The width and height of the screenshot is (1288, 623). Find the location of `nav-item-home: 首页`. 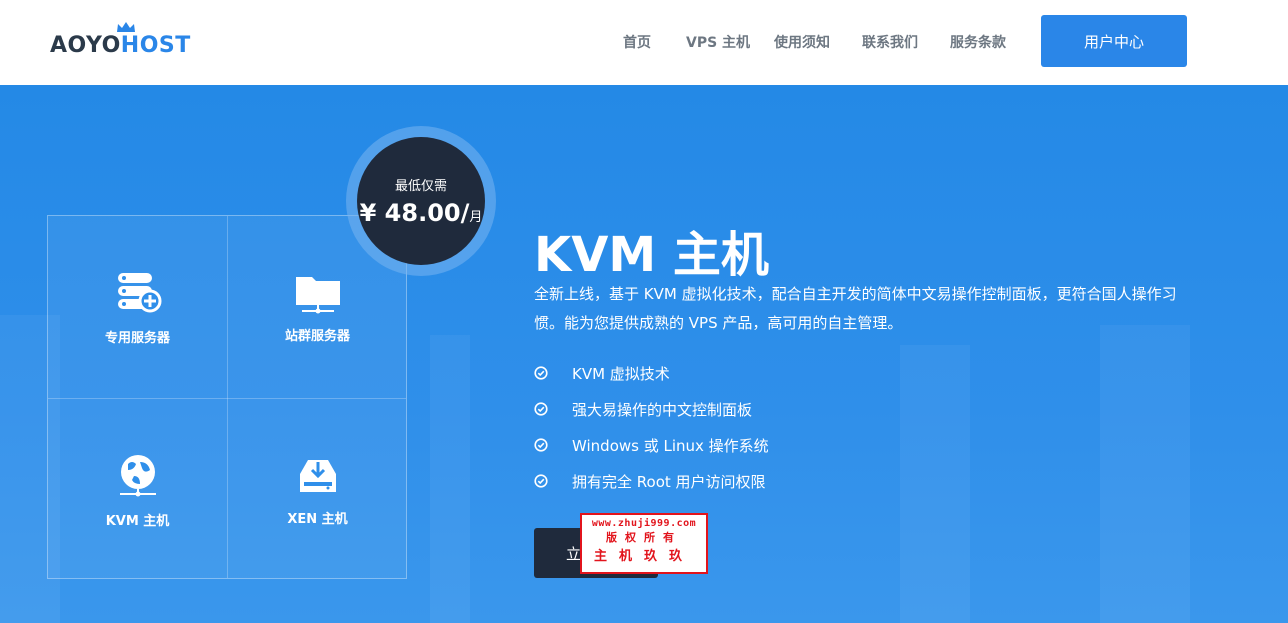

nav-item-home: 首页 is located at coordinates (637, 42).